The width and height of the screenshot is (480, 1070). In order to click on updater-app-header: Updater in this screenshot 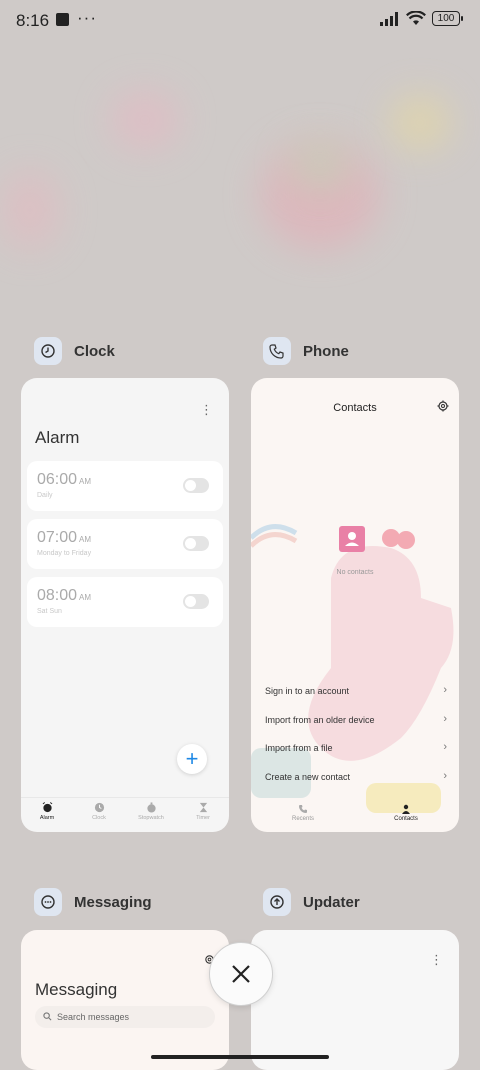, I will do `click(311, 902)`.